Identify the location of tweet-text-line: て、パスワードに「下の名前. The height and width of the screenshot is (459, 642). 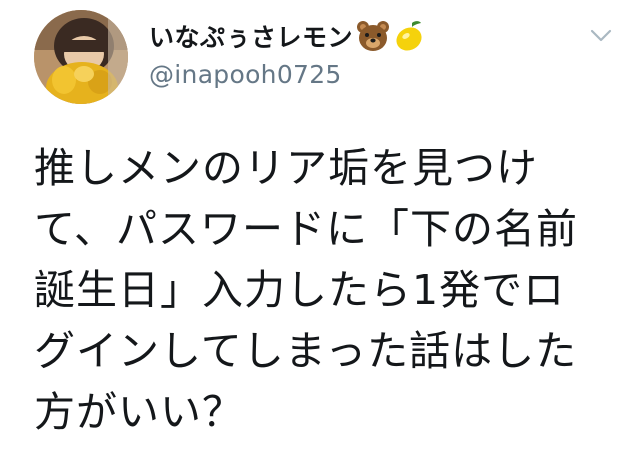
(306, 229).